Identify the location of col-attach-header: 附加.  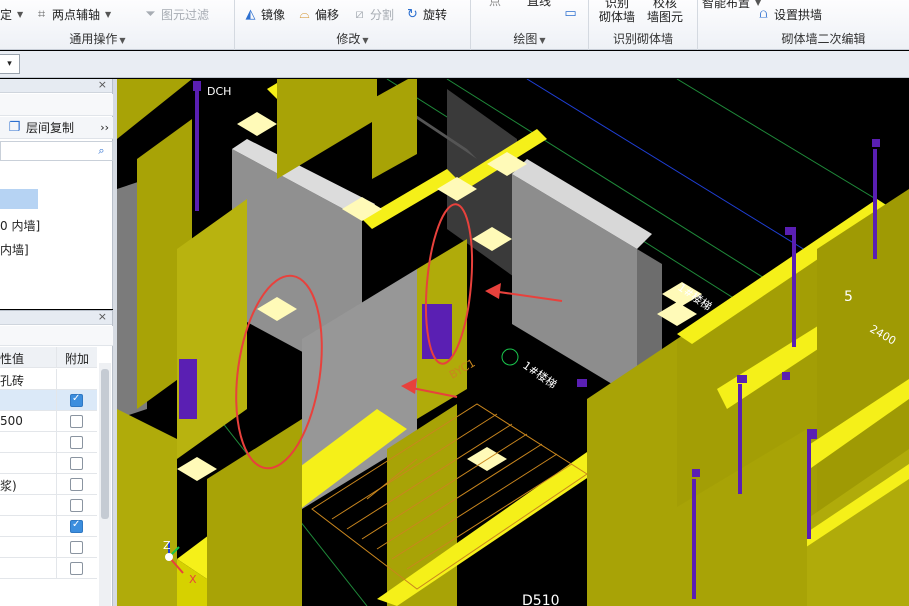
(76, 357).